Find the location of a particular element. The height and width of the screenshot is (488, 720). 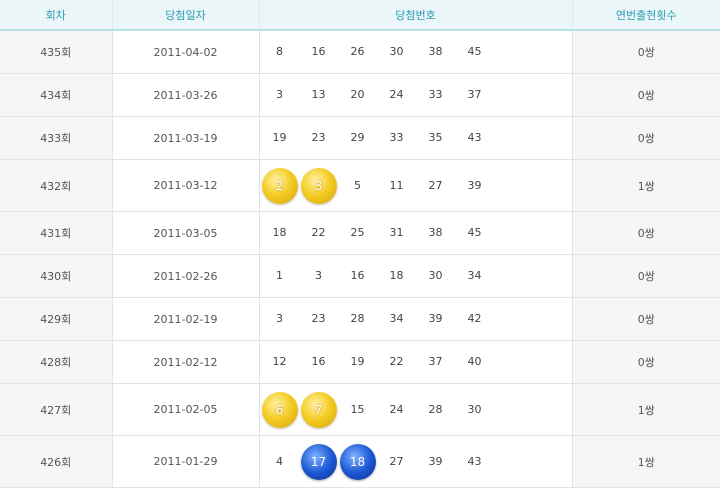

number: 1 is located at coordinates (279, 275).